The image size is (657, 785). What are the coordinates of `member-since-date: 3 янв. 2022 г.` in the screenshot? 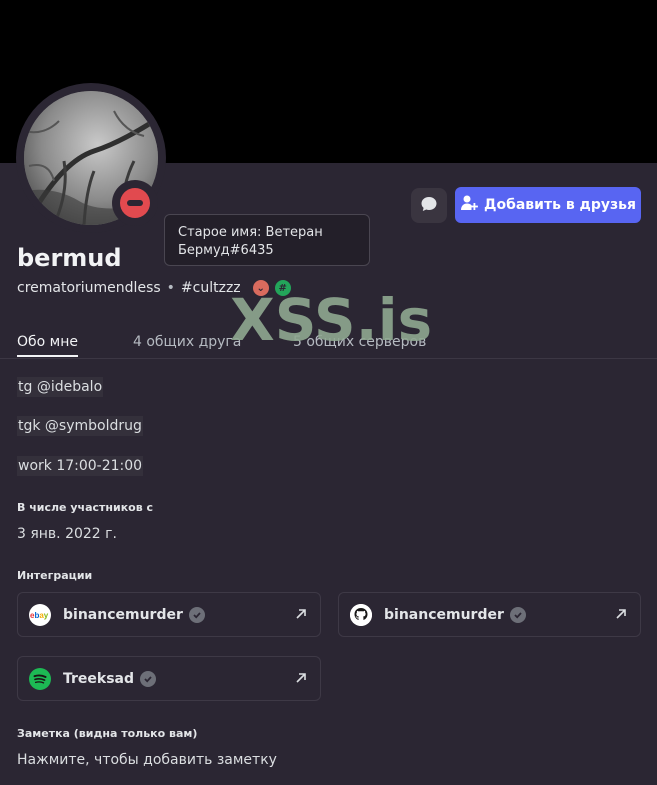 It's located at (67, 534).